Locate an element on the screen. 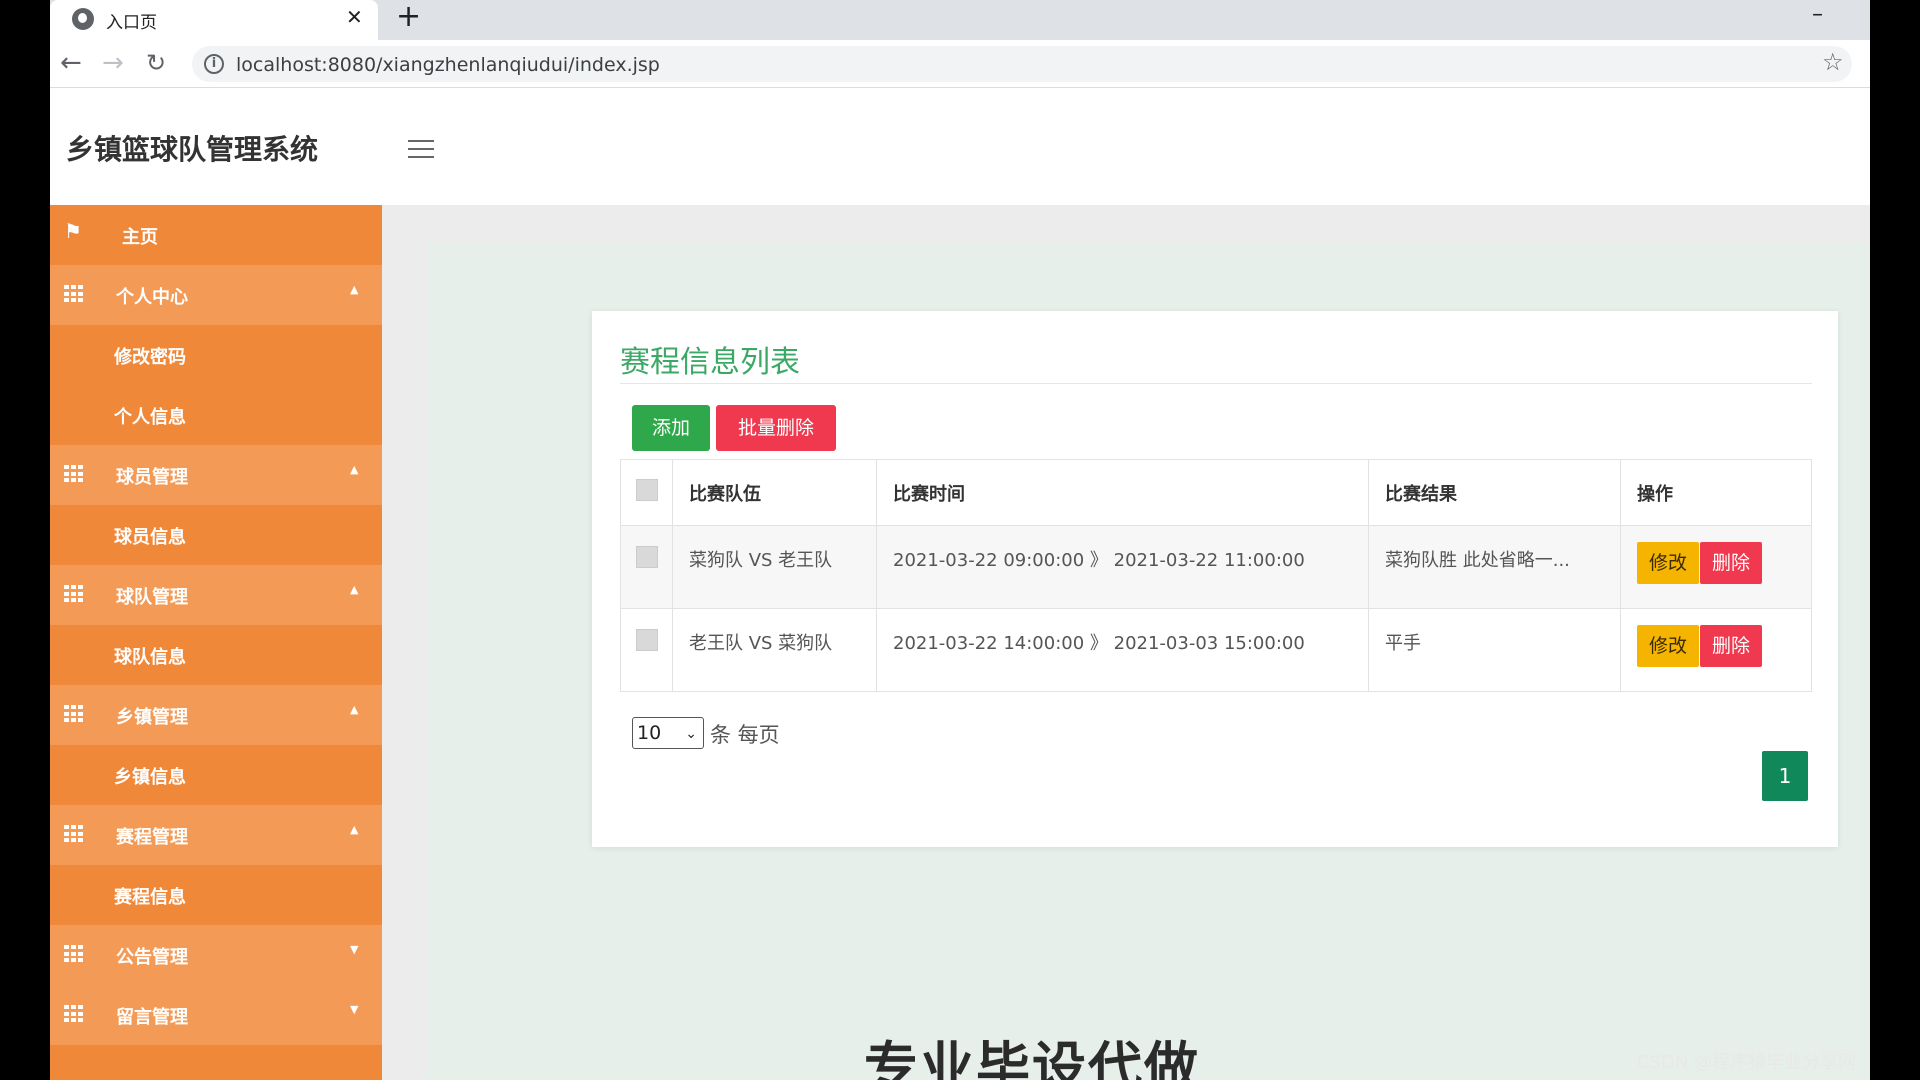  reload-icon: ↻ is located at coordinates (156, 63).